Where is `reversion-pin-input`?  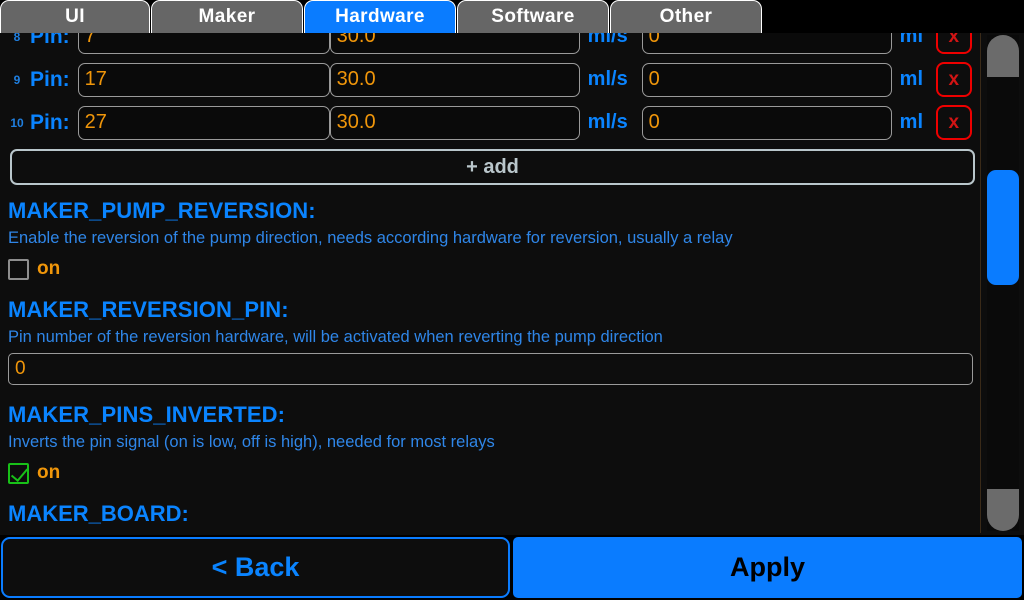
reversion-pin-input is located at coordinates (490, 369).